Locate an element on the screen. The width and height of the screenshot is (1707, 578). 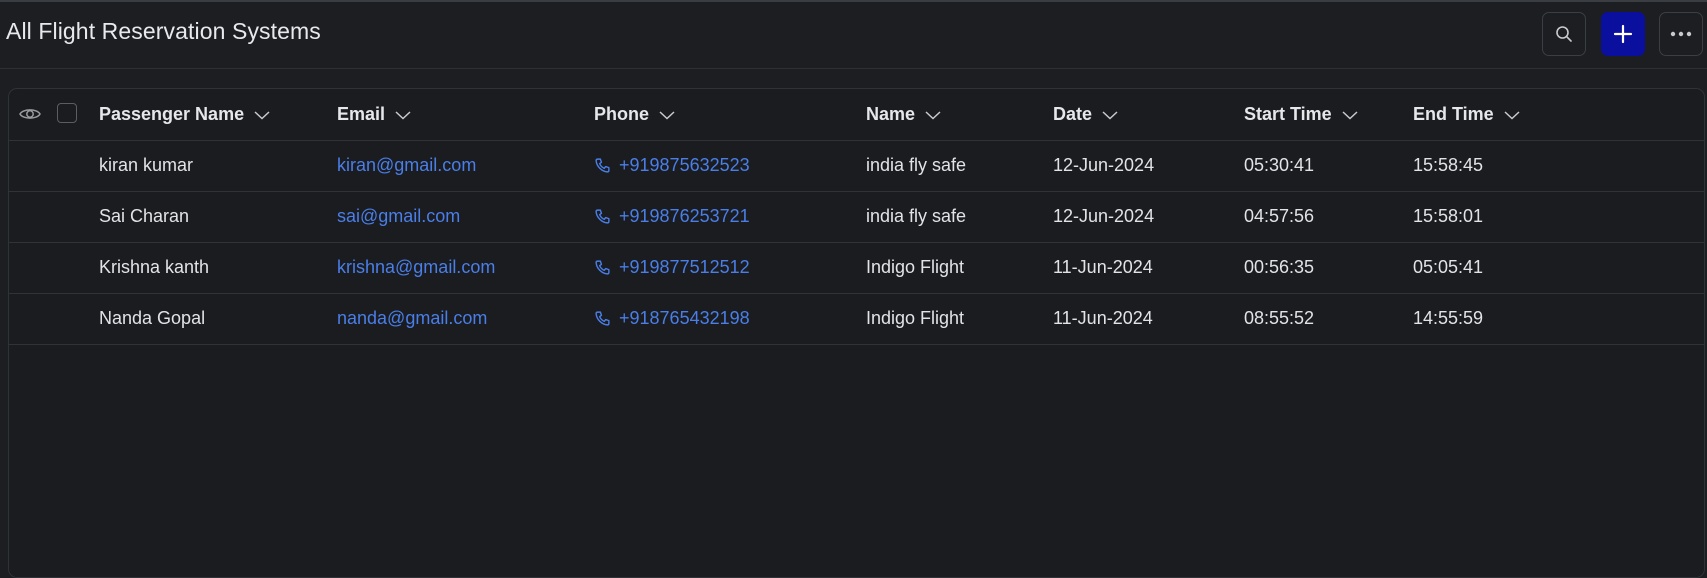
end-time-cell: 05:05:41 is located at coordinates (1448, 267).